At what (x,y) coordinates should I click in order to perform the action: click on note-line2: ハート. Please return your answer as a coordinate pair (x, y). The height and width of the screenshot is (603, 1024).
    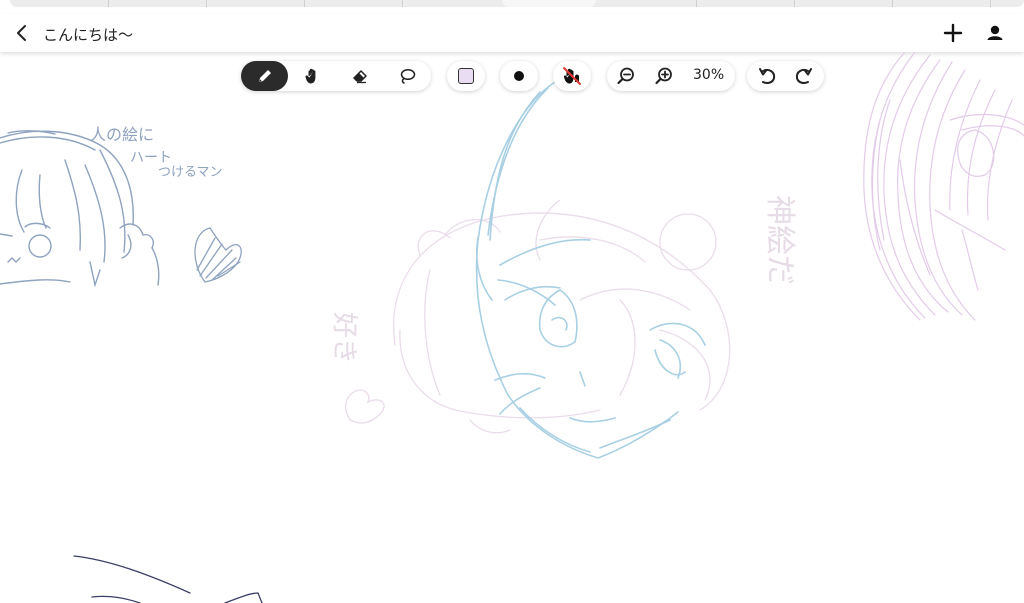
    Looking at the image, I should click on (151, 158).